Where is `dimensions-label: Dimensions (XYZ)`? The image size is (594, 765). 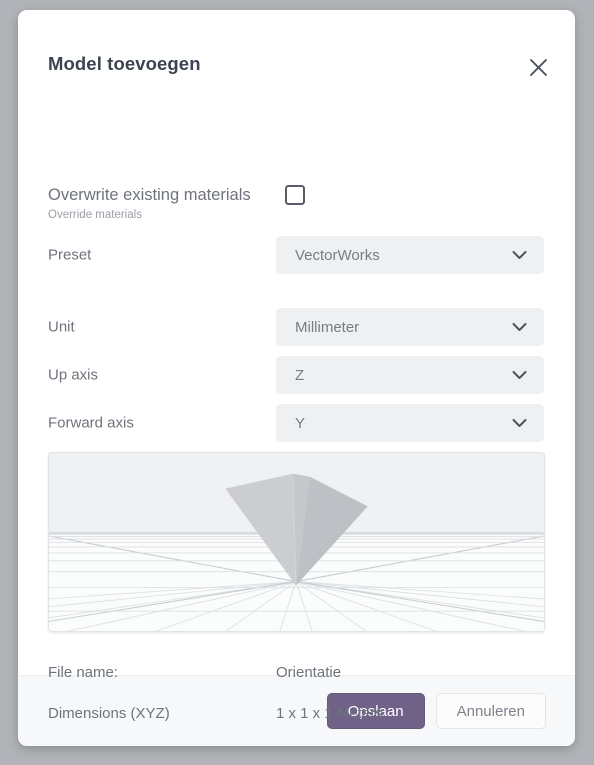 dimensions-label: Dimensions (XYZ) is located at coordinates (109, 713).